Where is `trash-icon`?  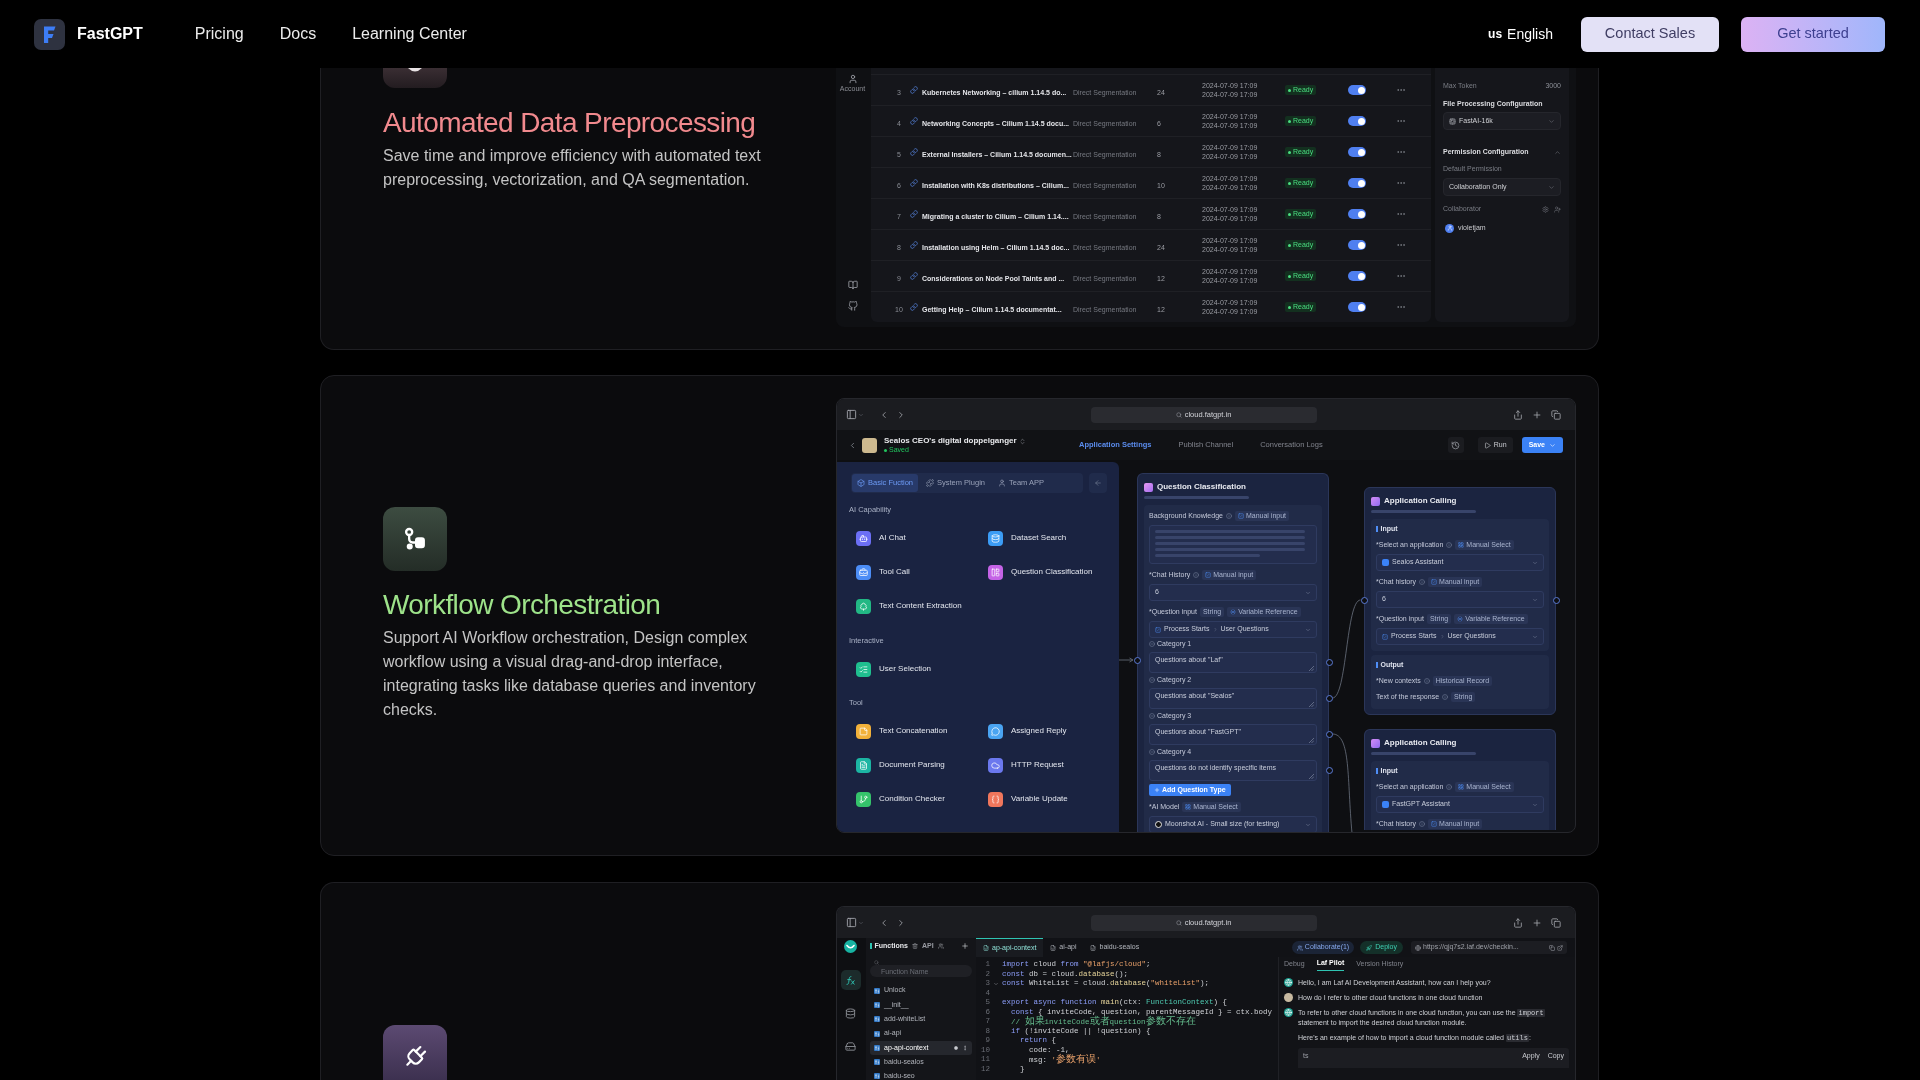 trash-icon is located at coordinates (914, 946).